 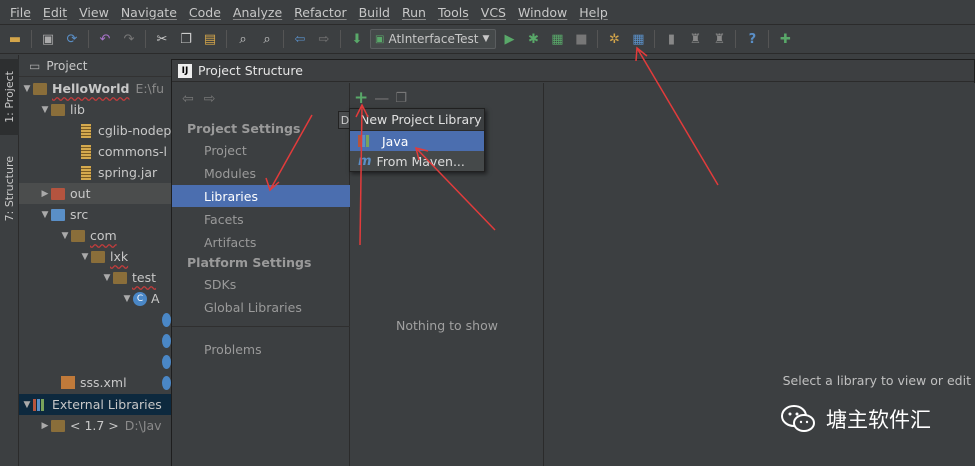 What do you see at coordinates (752, 39) in the screenshot?
I see `help-icon: ?` at bounding box center [752, 39].